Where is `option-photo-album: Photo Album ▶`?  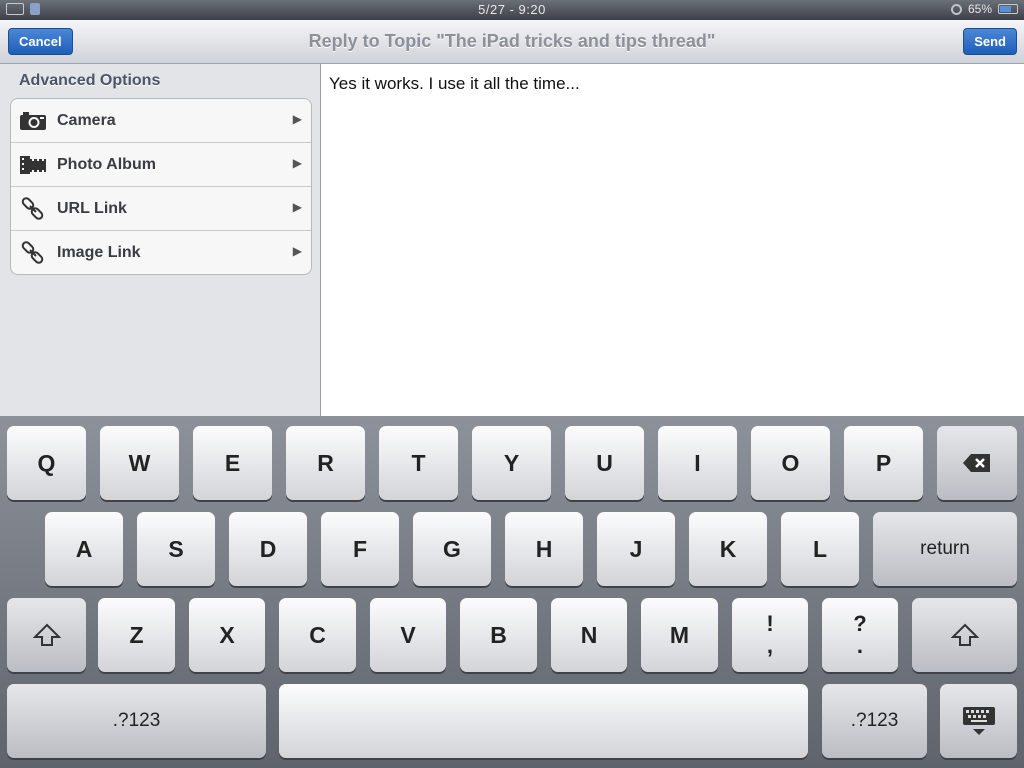 option-photo-album: Photo Album ▶ is located at coordinates (161, 165).